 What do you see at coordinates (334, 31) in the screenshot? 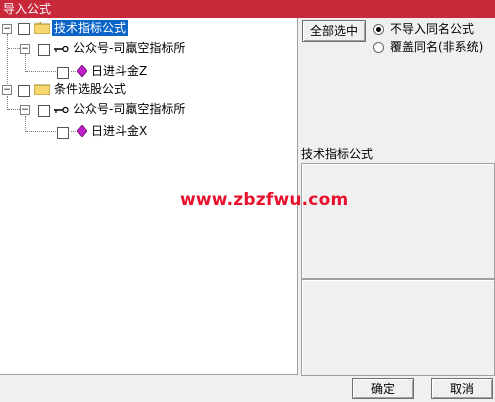
I see `select-all-button: 全部选中` at bounding box center [334, 31].